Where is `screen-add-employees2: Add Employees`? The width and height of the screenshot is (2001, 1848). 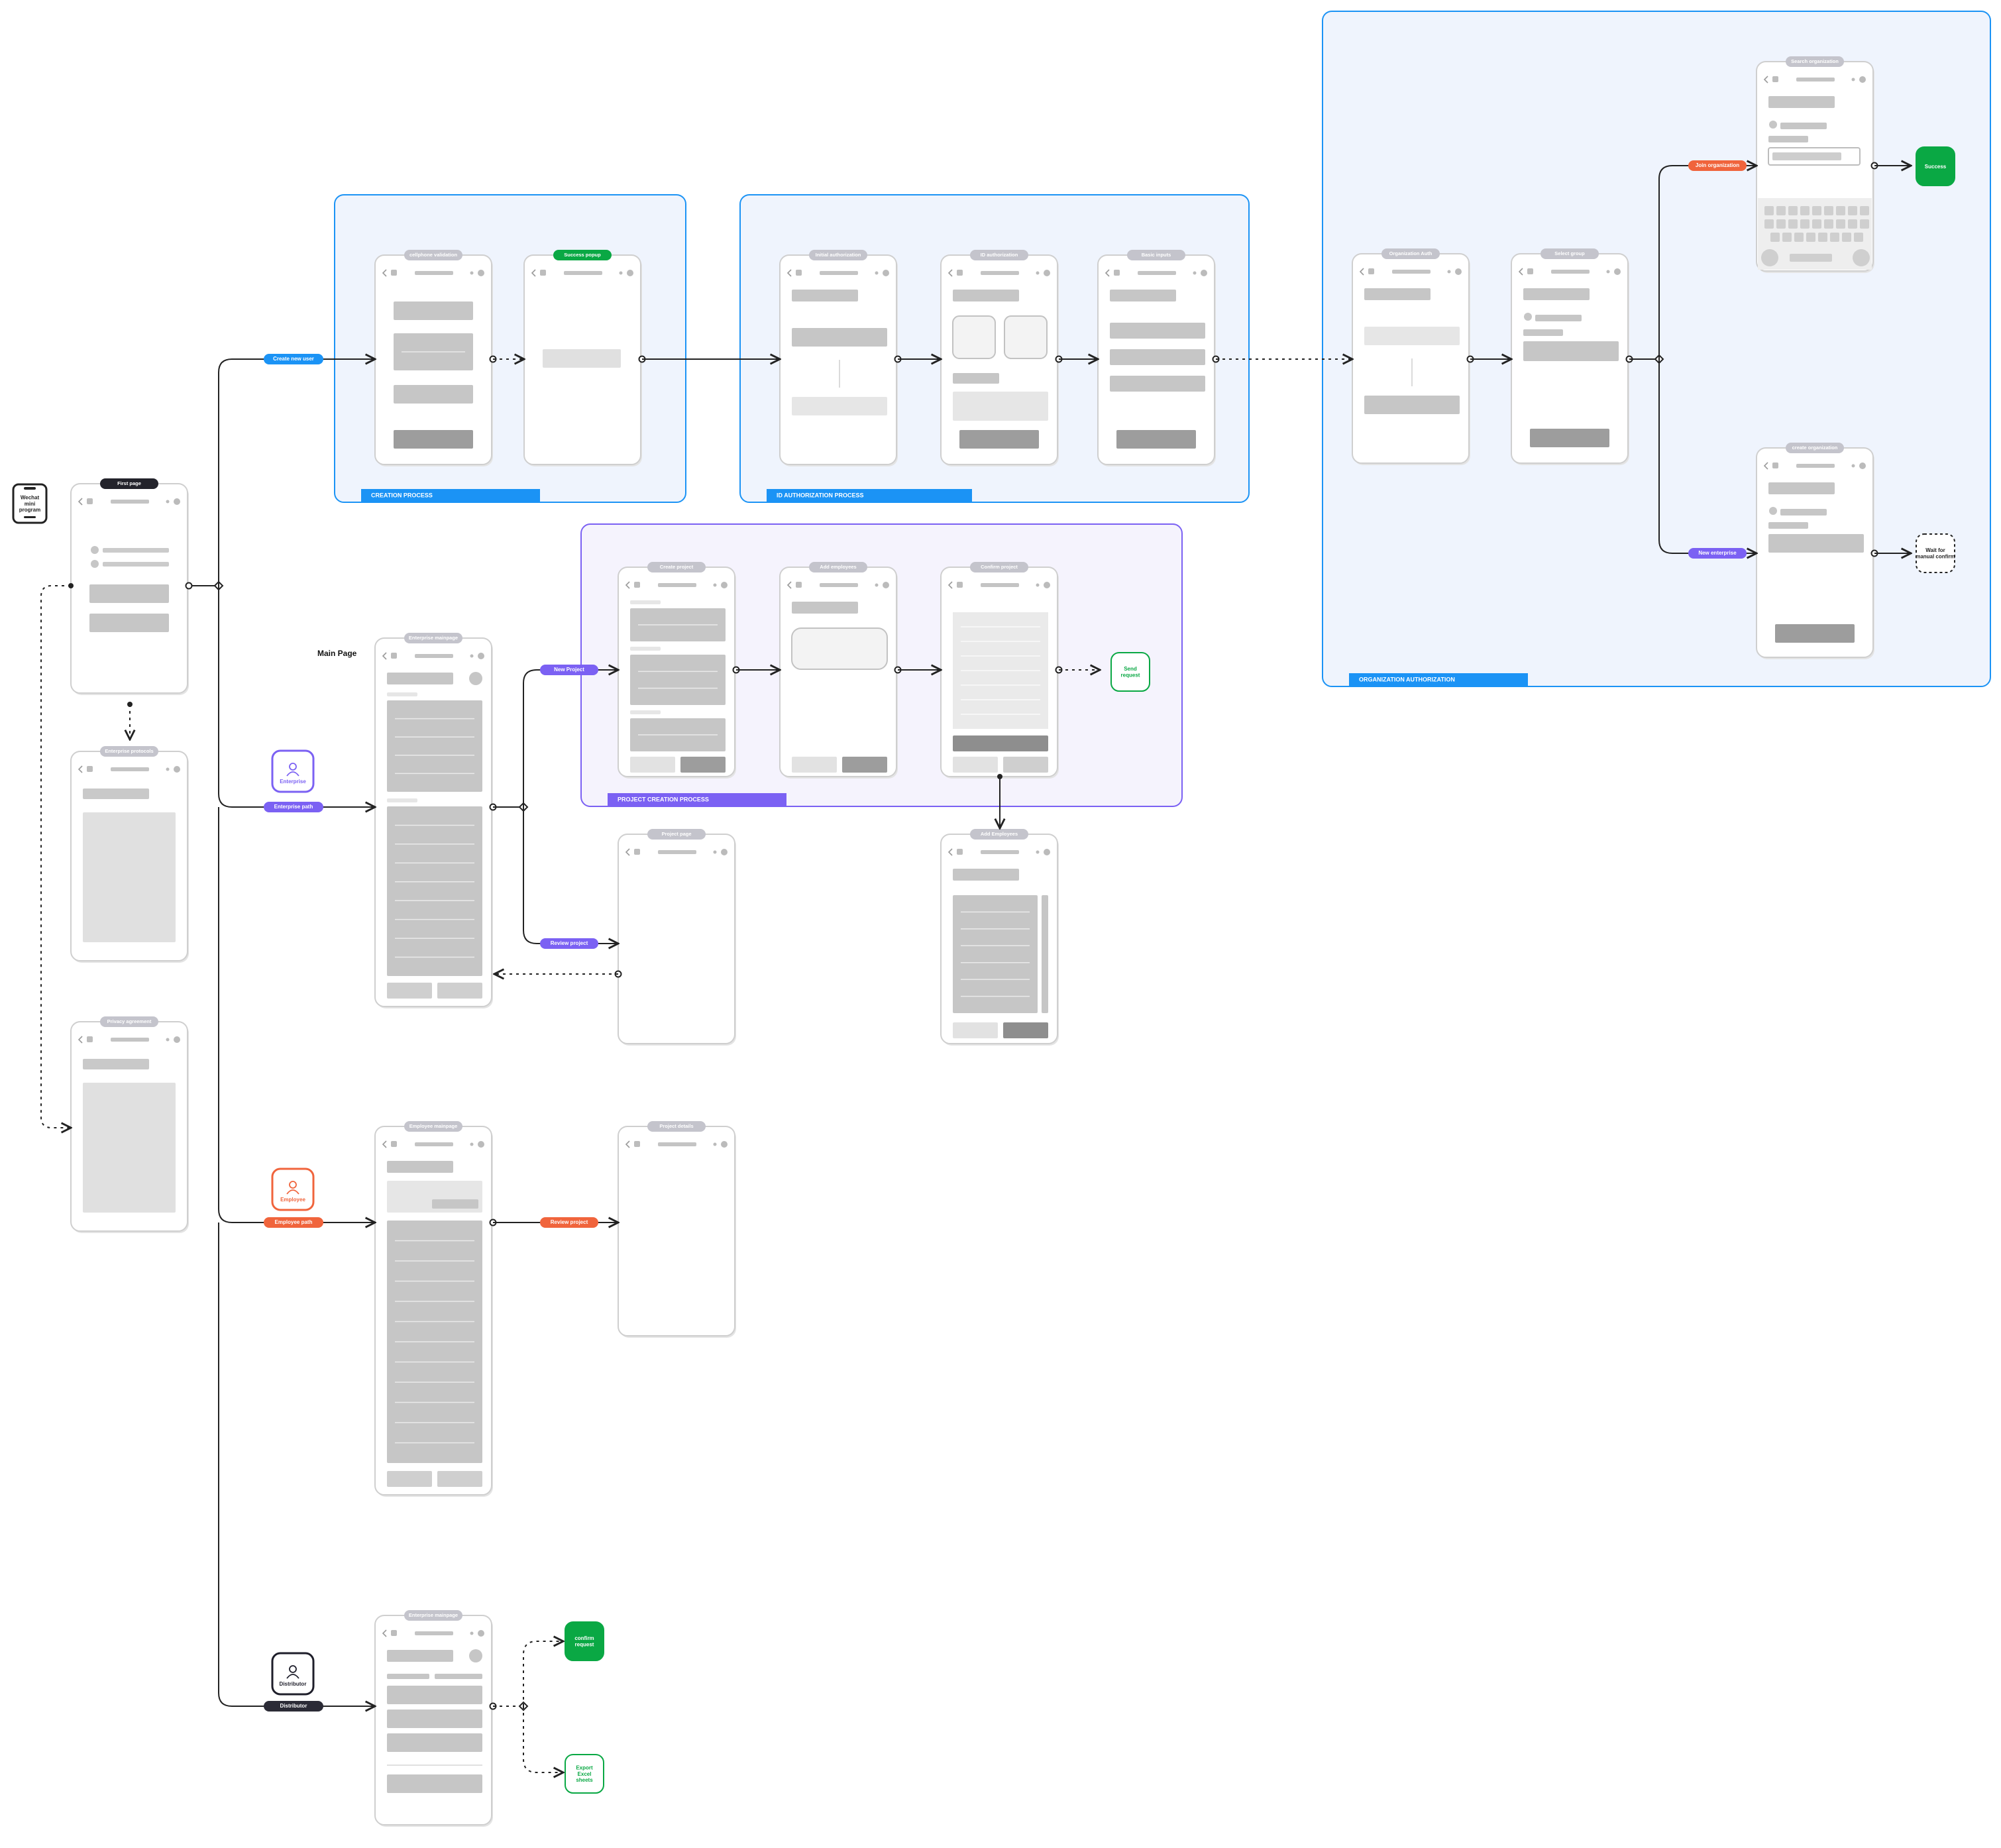 screen-add-employees2: Add Employees is located at coordinates (999, 937).